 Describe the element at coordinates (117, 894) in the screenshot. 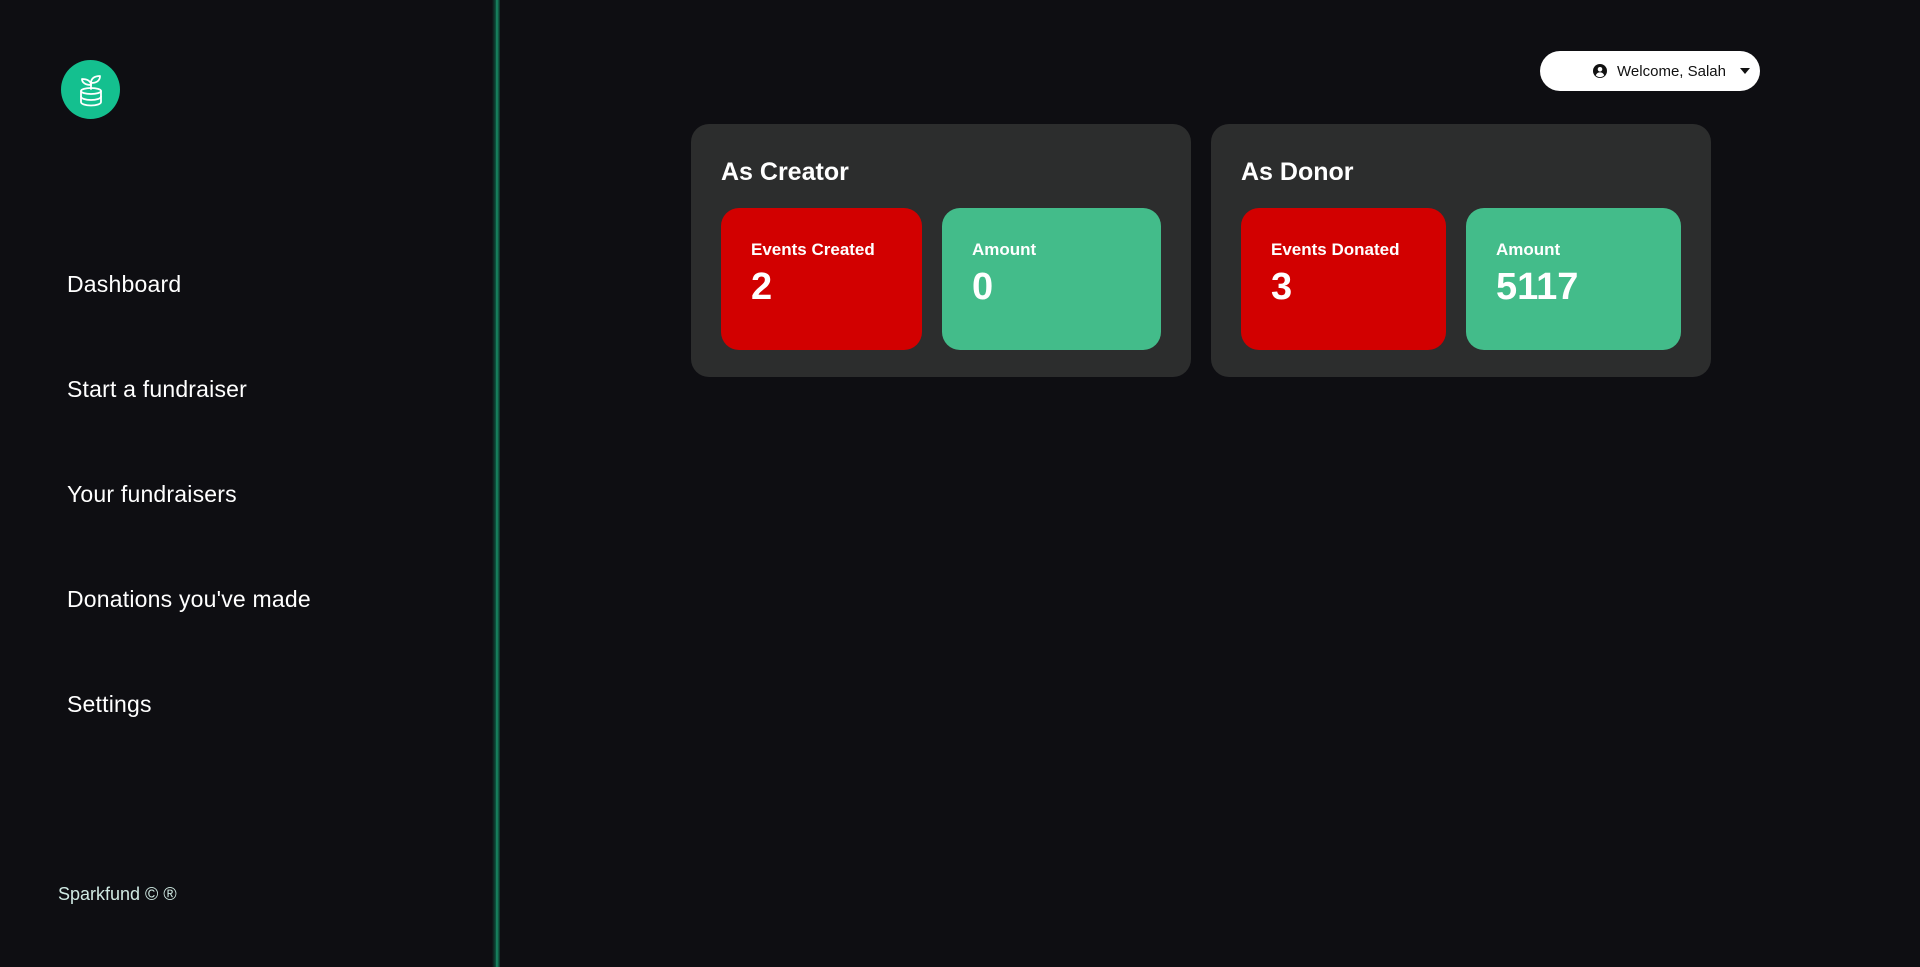

I see `sidebar-footer: Sparkfund © ®` at that location.